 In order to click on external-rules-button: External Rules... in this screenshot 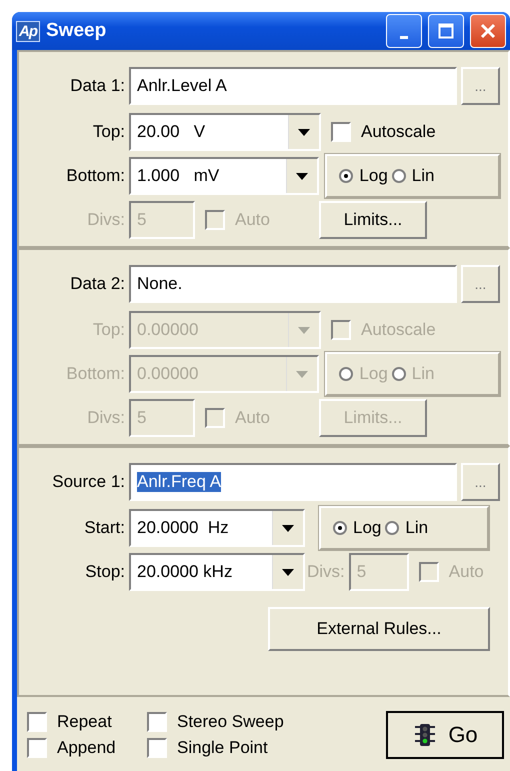, I will do `click(379, 629)`.